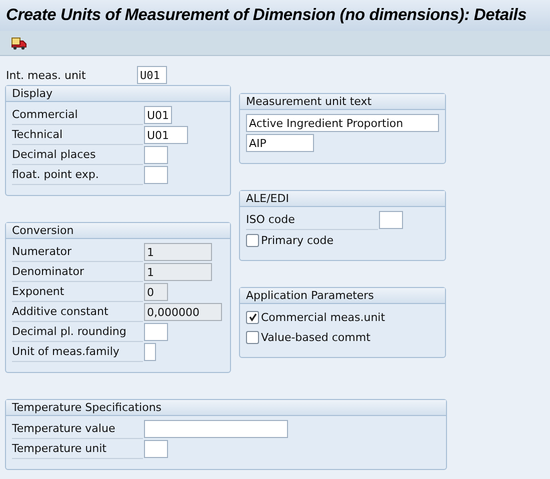 This screenshot has height=479, width=550. What do you see at coordinates (342, 296) in the screenshot?
I see `group-title: Application Parameters` at bounding box center [342, 296].